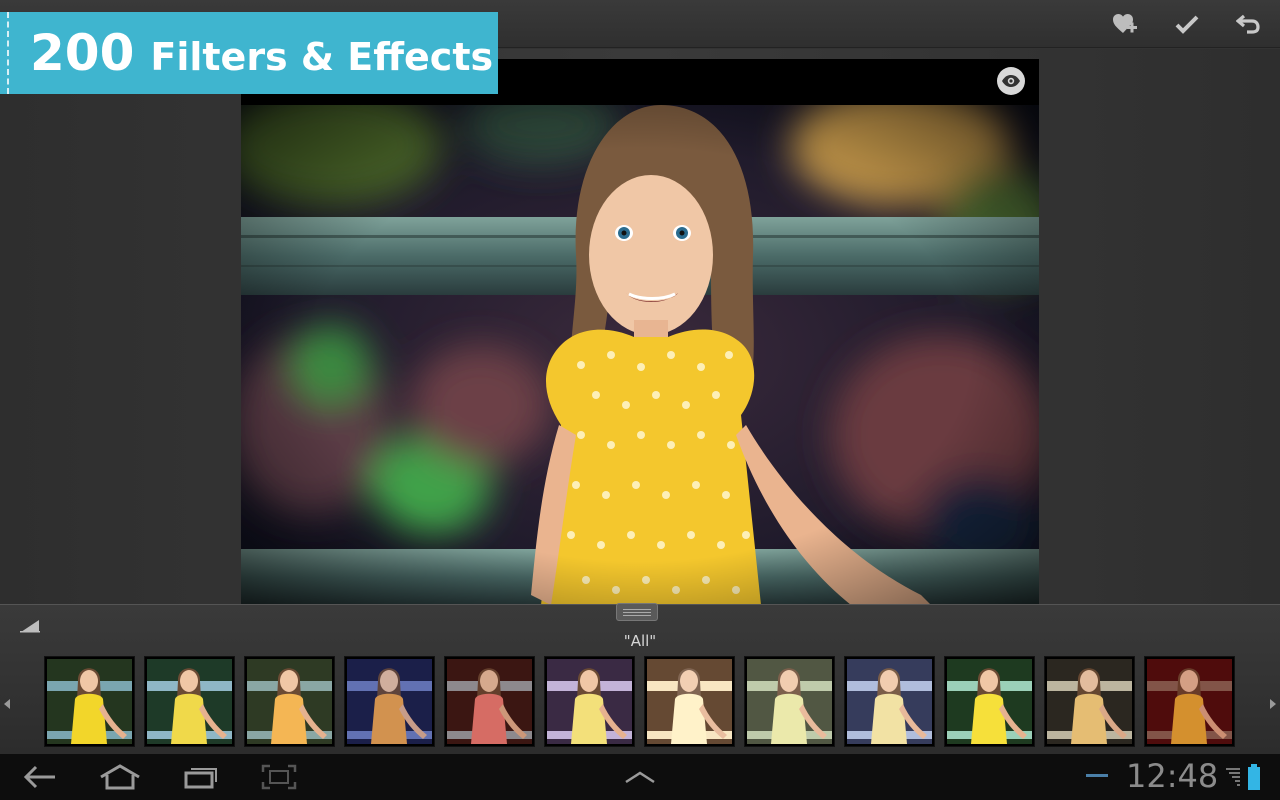 This screenshot has width=1280, height=800. What do you see at coordinates (82, 53) in the screenshot?
I see `banner-count: 200` at bounding box center [82, 53].